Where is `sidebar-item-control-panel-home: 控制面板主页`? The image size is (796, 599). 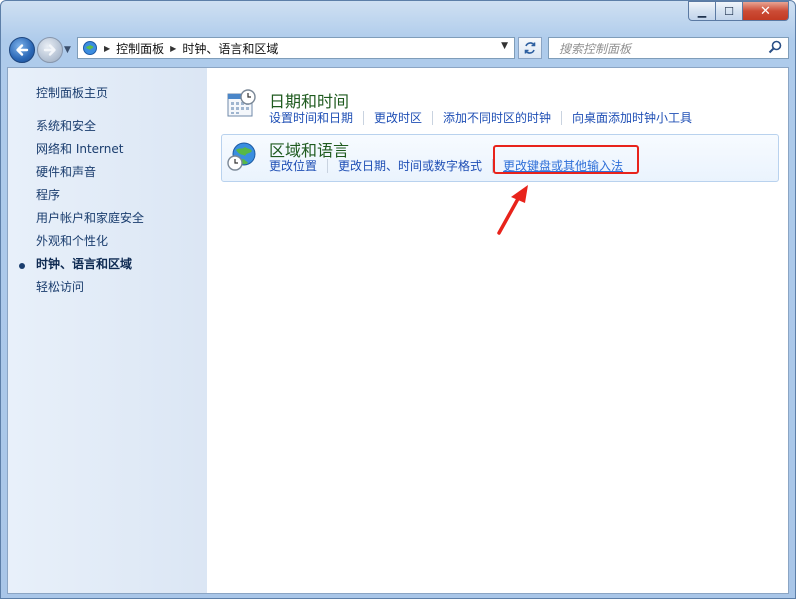 sidebar-item-control-panel-home: 控制面板主页 is located at coordinates (72, 92).